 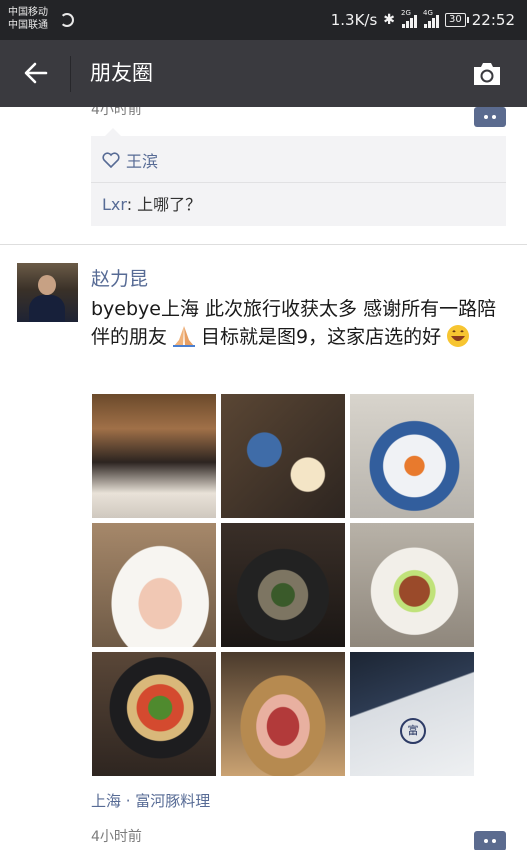 I want to click on comment-item: Lxr: 上哪了？, so click(x=151, y=203).